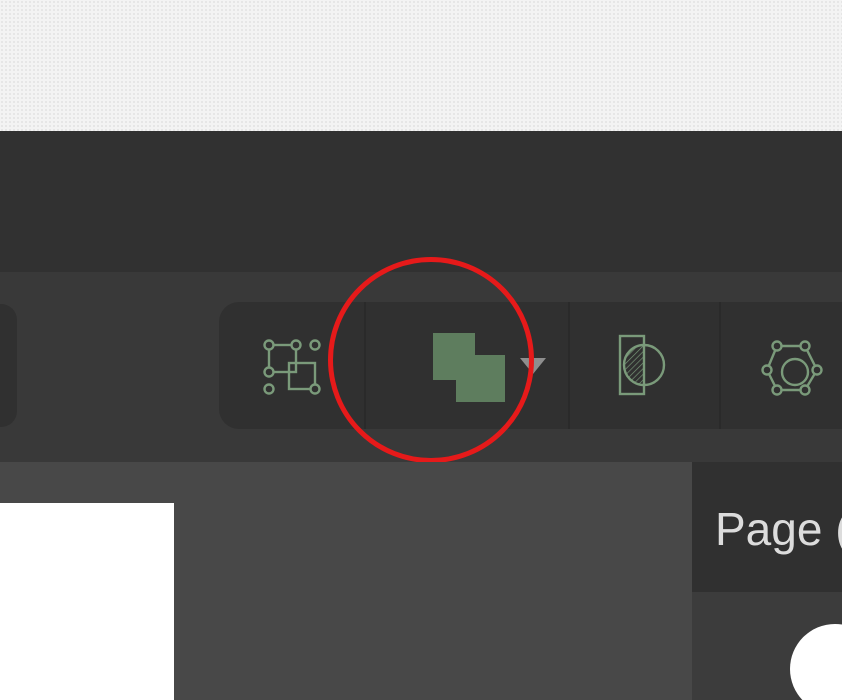 The image size is (842, 700). What do you see at coordinates (778, 529) in the screenshot?
I see `panel-title: Page (` at bounding box center [778, 529].